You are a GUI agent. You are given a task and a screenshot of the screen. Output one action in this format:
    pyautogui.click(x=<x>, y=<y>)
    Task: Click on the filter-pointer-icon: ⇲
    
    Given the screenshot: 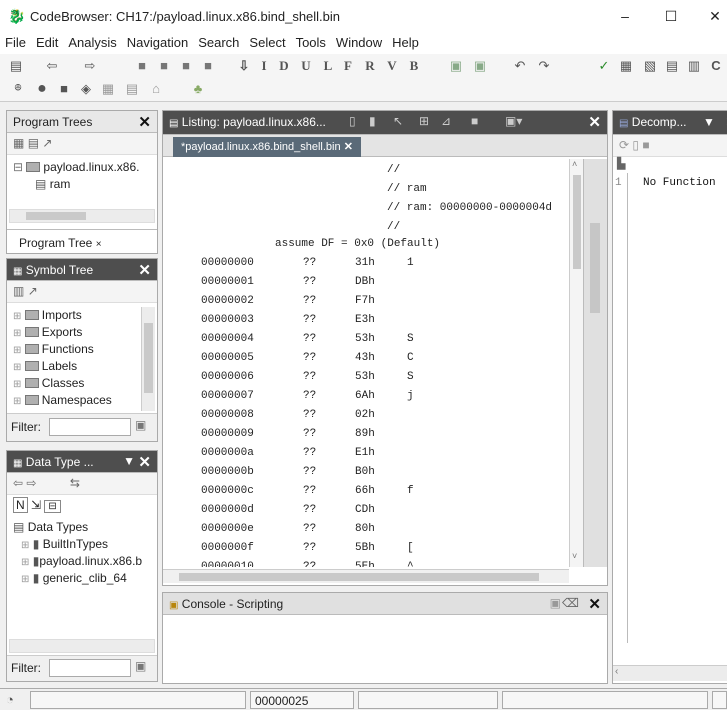 What is the action you would take?
    pyautogui.click(x=36, y=505)
    